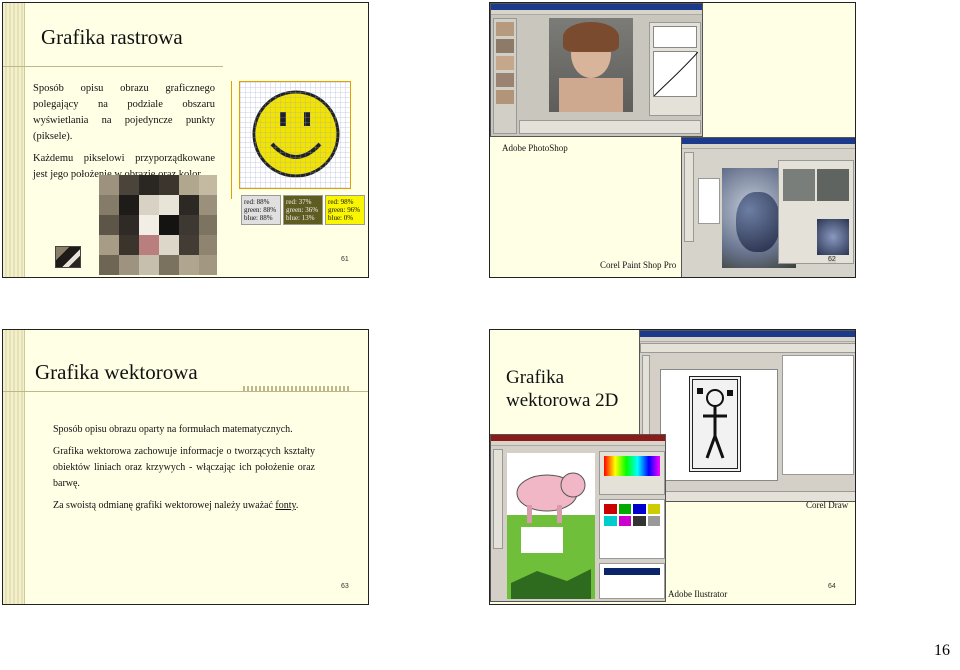 The image size is (960, 670). I want to click on framed-figure-drawing, so click(715, 424).